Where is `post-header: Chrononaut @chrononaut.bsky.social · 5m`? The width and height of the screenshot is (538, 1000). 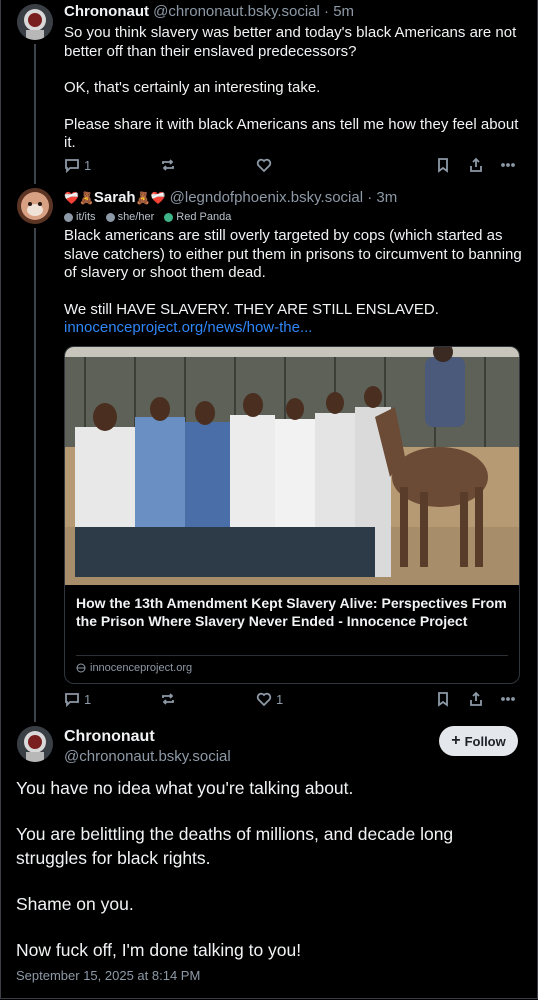 post-header: Chrononaut @chrononaut.bsky.social · 5m is located at coordinates (293, 12).